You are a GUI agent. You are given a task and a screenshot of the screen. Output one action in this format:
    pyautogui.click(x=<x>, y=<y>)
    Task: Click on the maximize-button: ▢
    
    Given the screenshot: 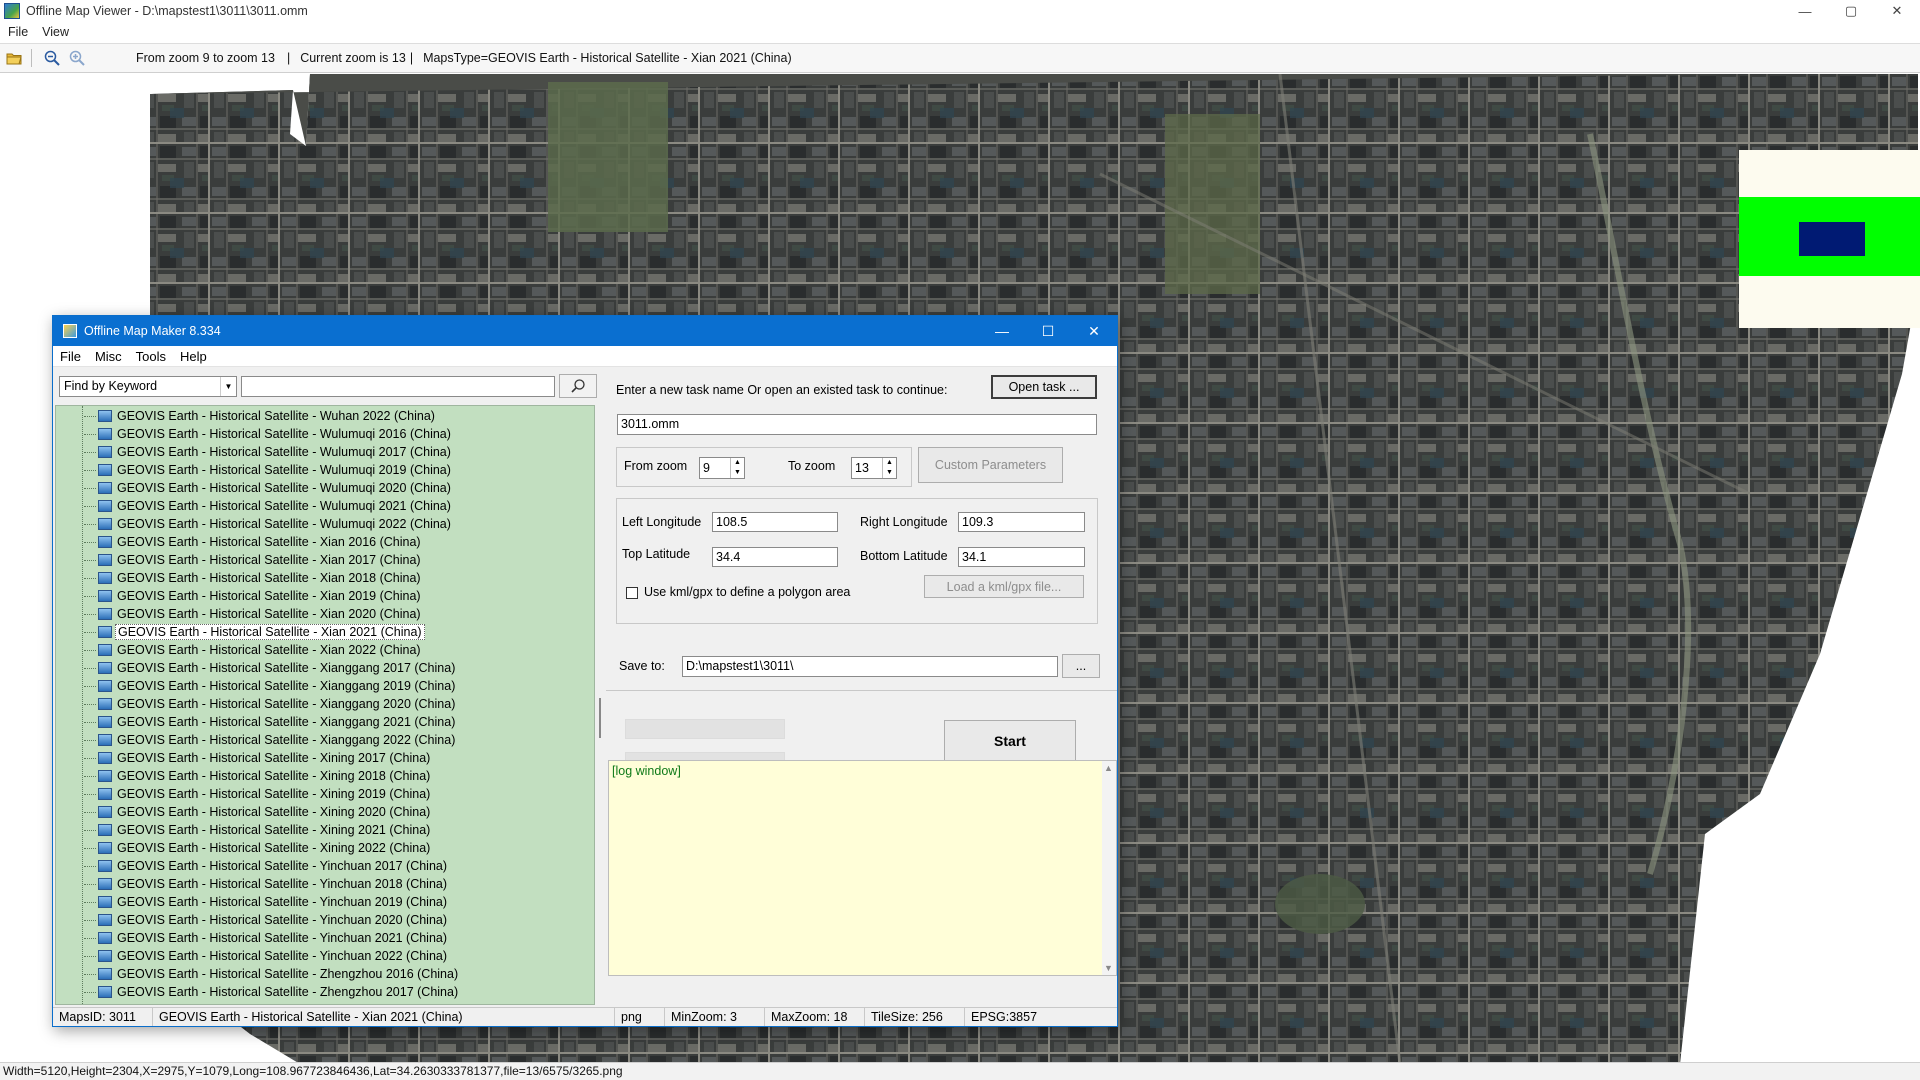 What is the action you would take?
    pyautogui.click(x=1851, y=11)
    